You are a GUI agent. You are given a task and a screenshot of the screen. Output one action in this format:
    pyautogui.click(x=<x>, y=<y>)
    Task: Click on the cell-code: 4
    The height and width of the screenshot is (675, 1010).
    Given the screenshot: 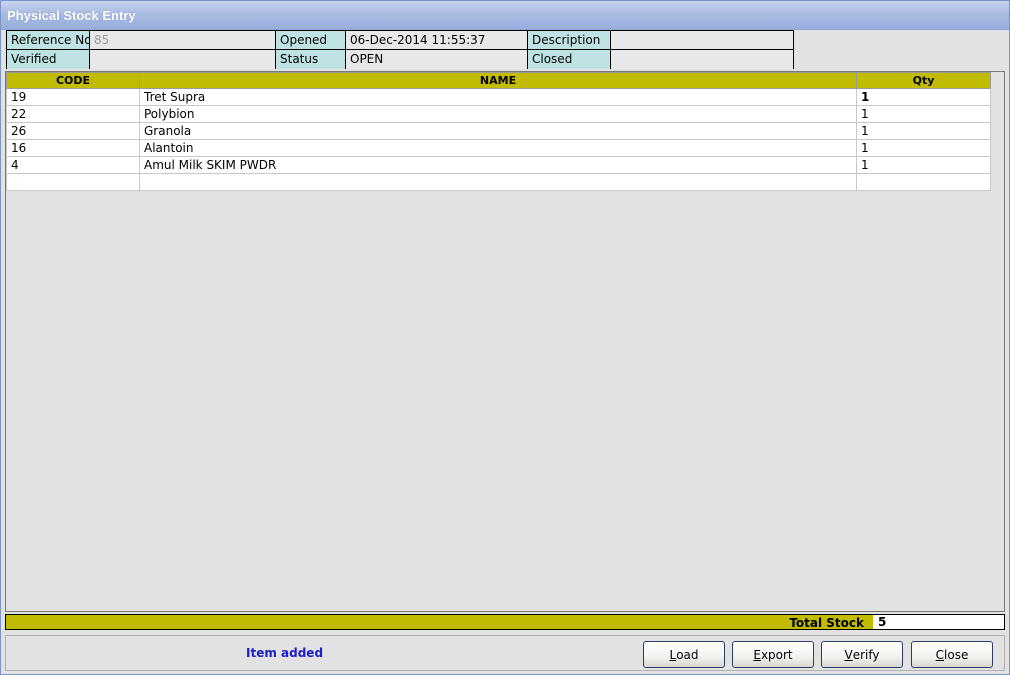 What is the action you would take?
    pyautogui.click(x=73, y=165)
    